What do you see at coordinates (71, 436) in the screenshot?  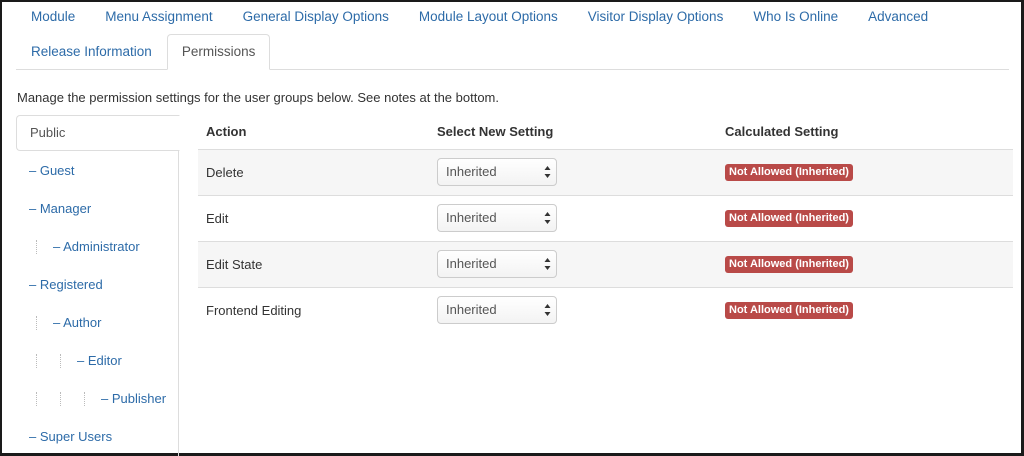 I see `sidebar-item-label: – Super Users` at bounding box center [71, 436].